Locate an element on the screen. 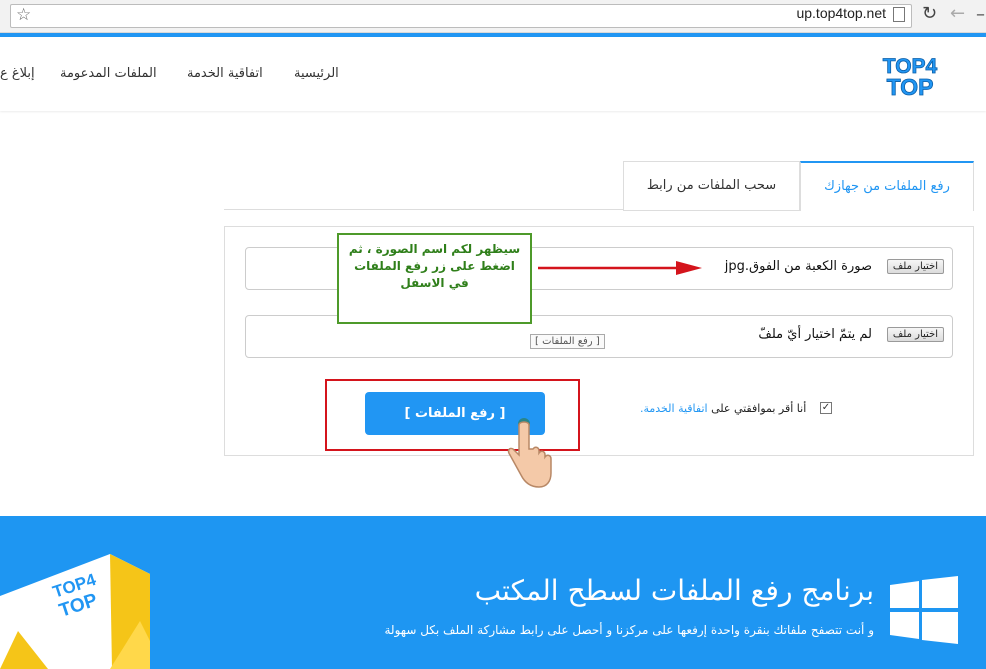 Image resolution: width=986 pixels, height=669 pixels. reload-icon: ↻ is located at coordinates (929, 13).